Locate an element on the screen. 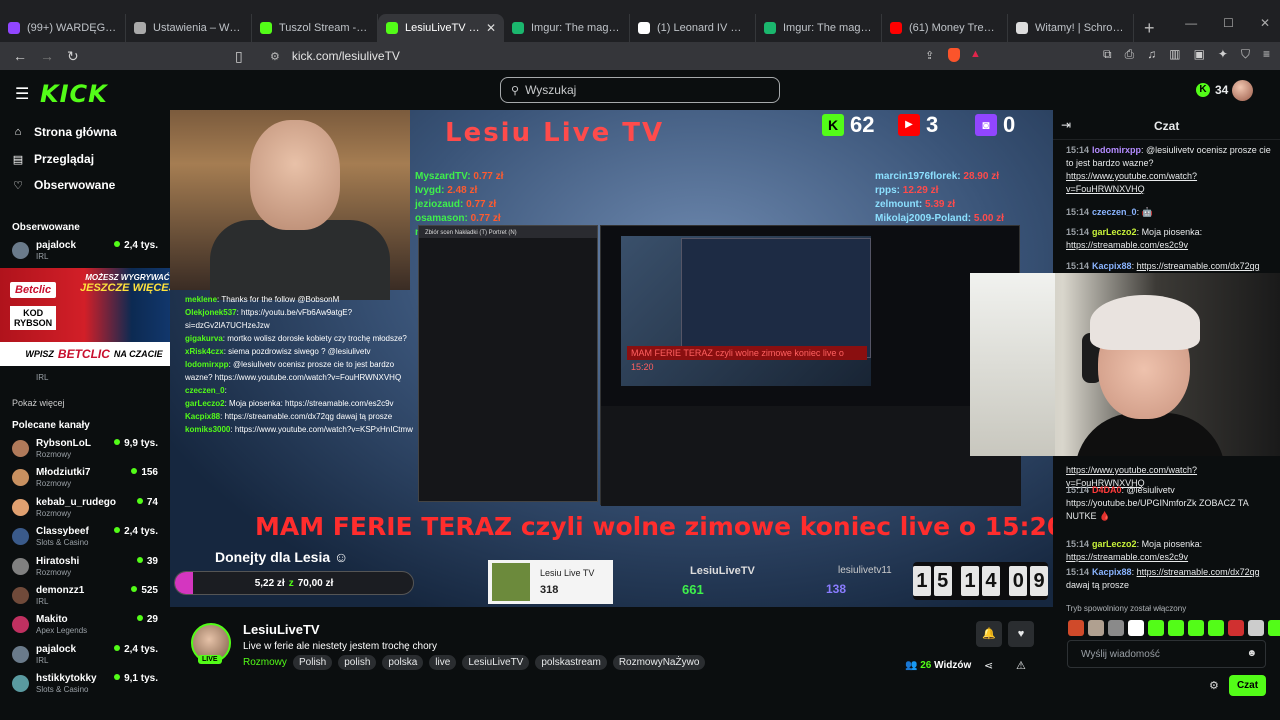  stream-tag: polska is located at coordinates (403, 662).